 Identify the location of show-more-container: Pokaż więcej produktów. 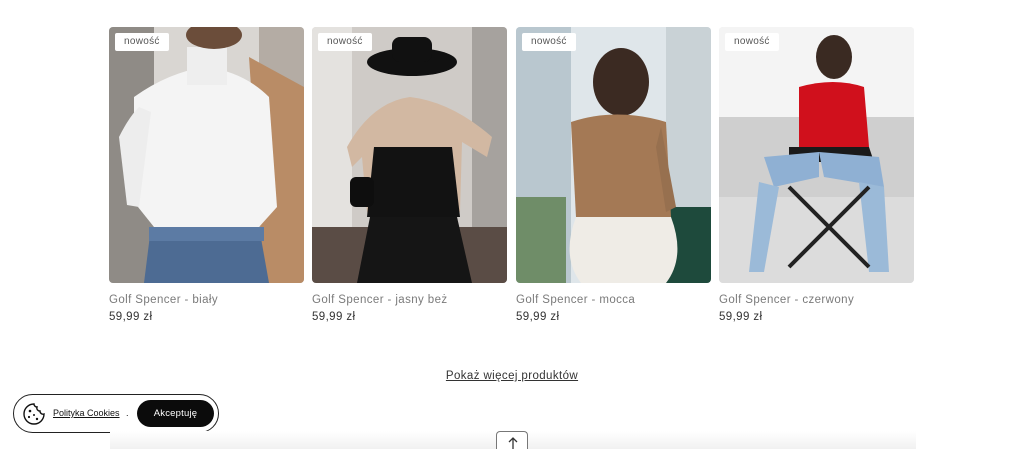
(512, 373).